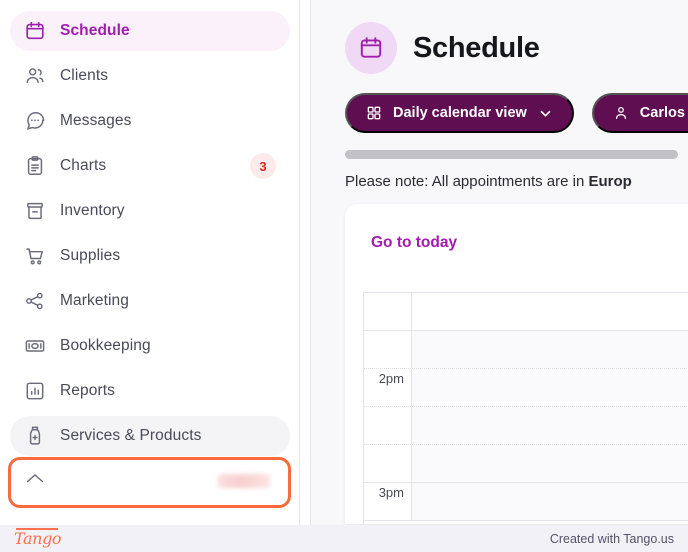  Describe the element at coordinates (150, 121) in the screenshot. I see `sidebar-item-messages: Messages` at that location.